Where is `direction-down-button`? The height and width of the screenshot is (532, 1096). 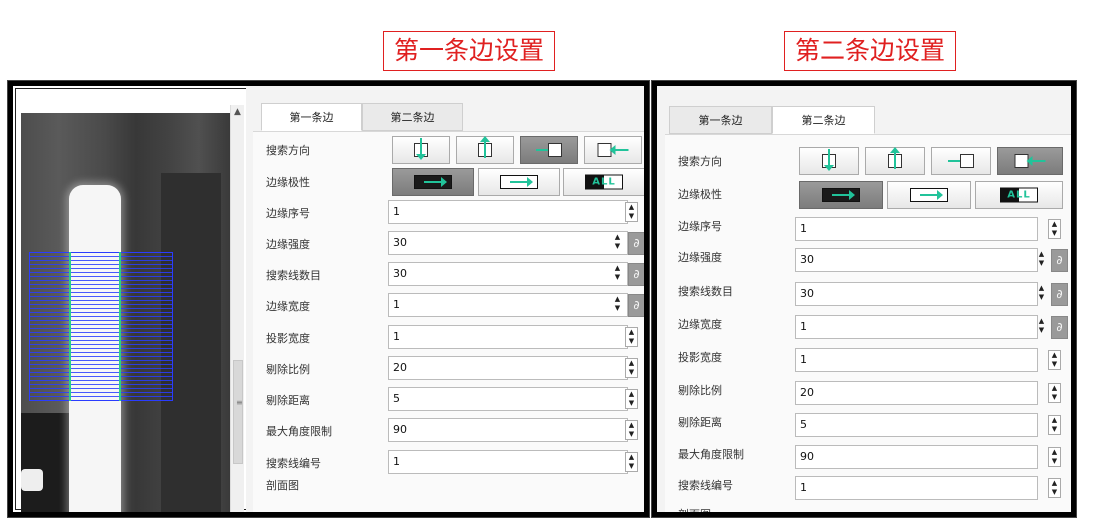
direction-down-button is located at coordinates (421, 150).